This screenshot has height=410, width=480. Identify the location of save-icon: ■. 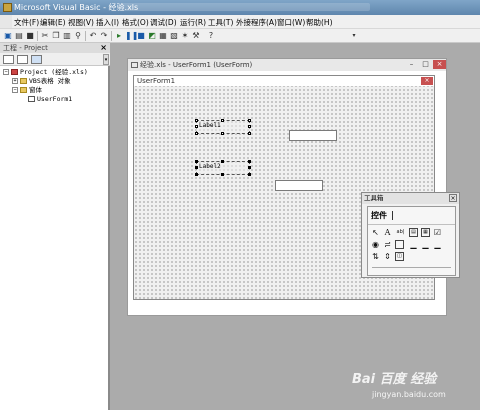
(30, 36).